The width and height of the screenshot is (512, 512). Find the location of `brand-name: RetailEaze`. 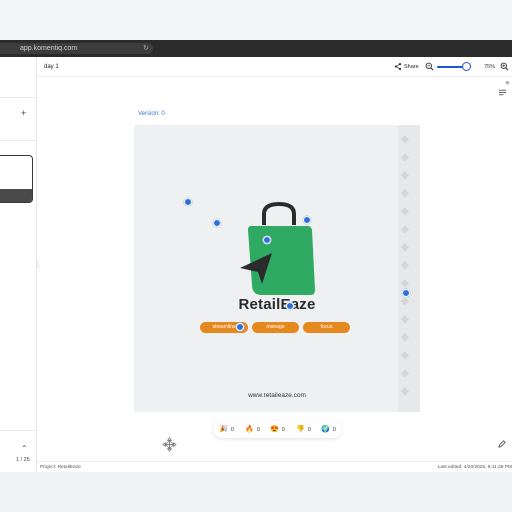

brand-name: RetailEaze is located at coordinates (277, 304).